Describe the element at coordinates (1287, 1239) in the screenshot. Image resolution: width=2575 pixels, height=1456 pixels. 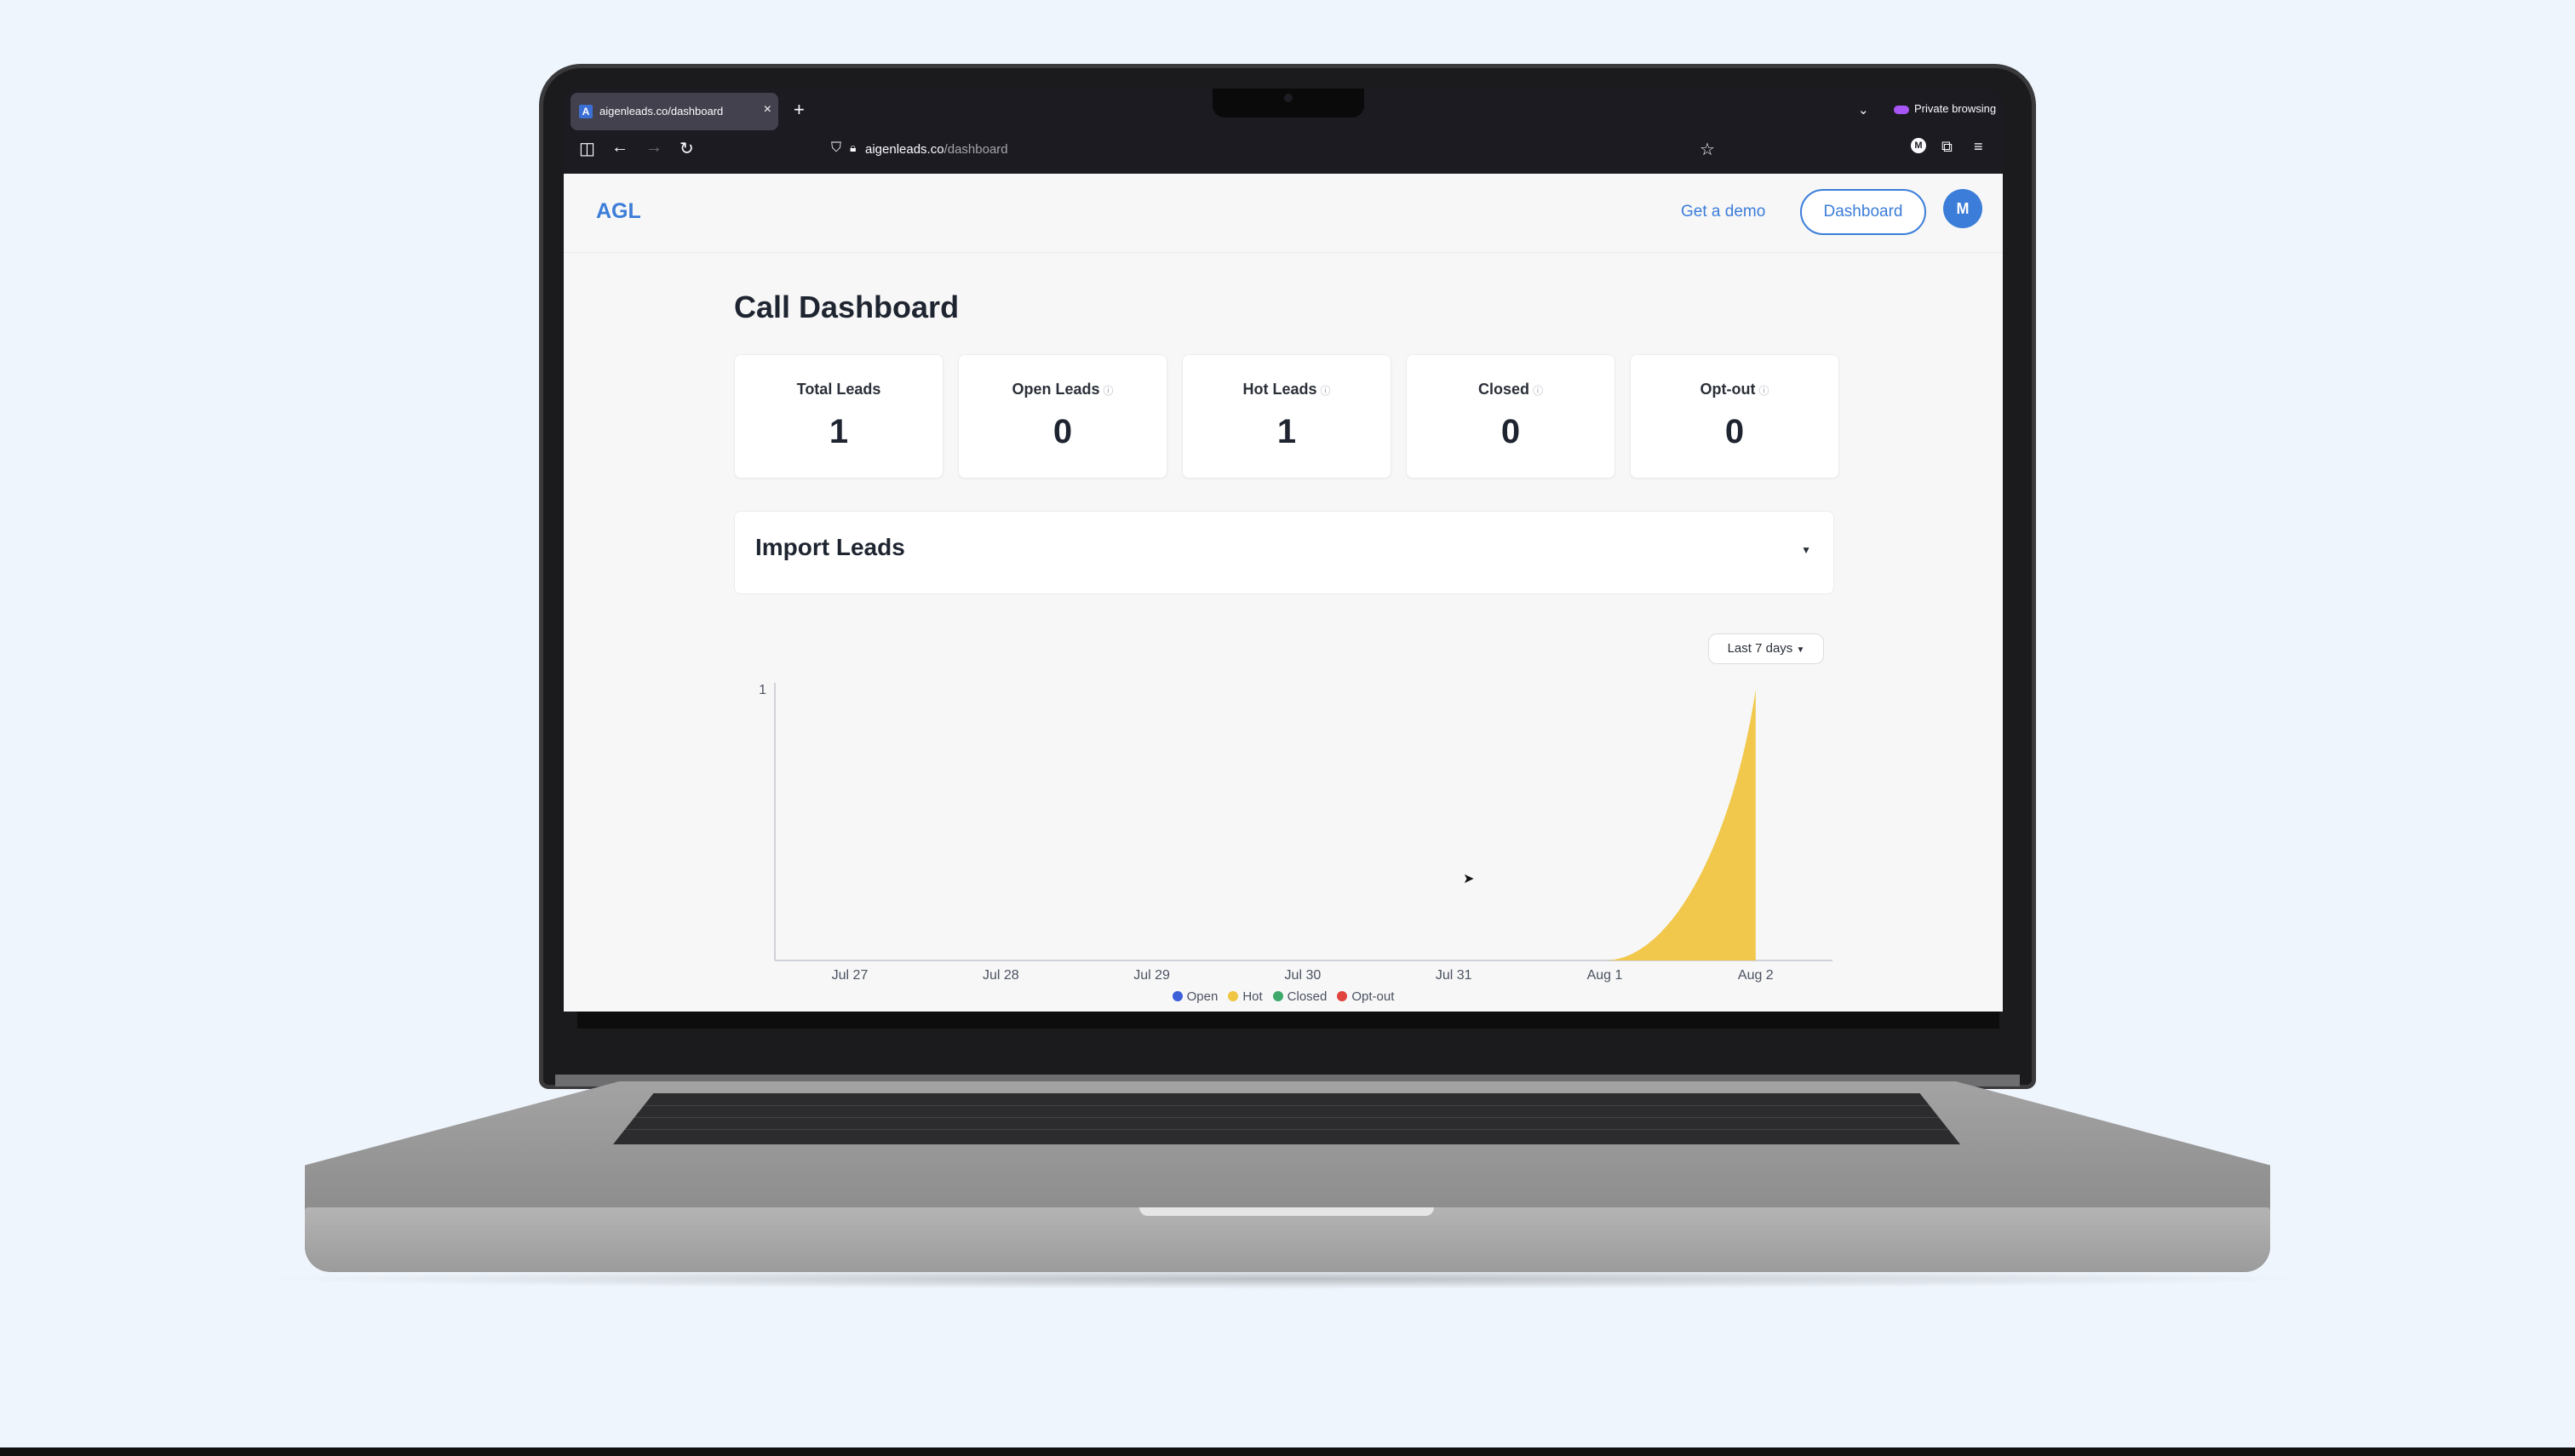
I see `laptop-base-front` at that location.